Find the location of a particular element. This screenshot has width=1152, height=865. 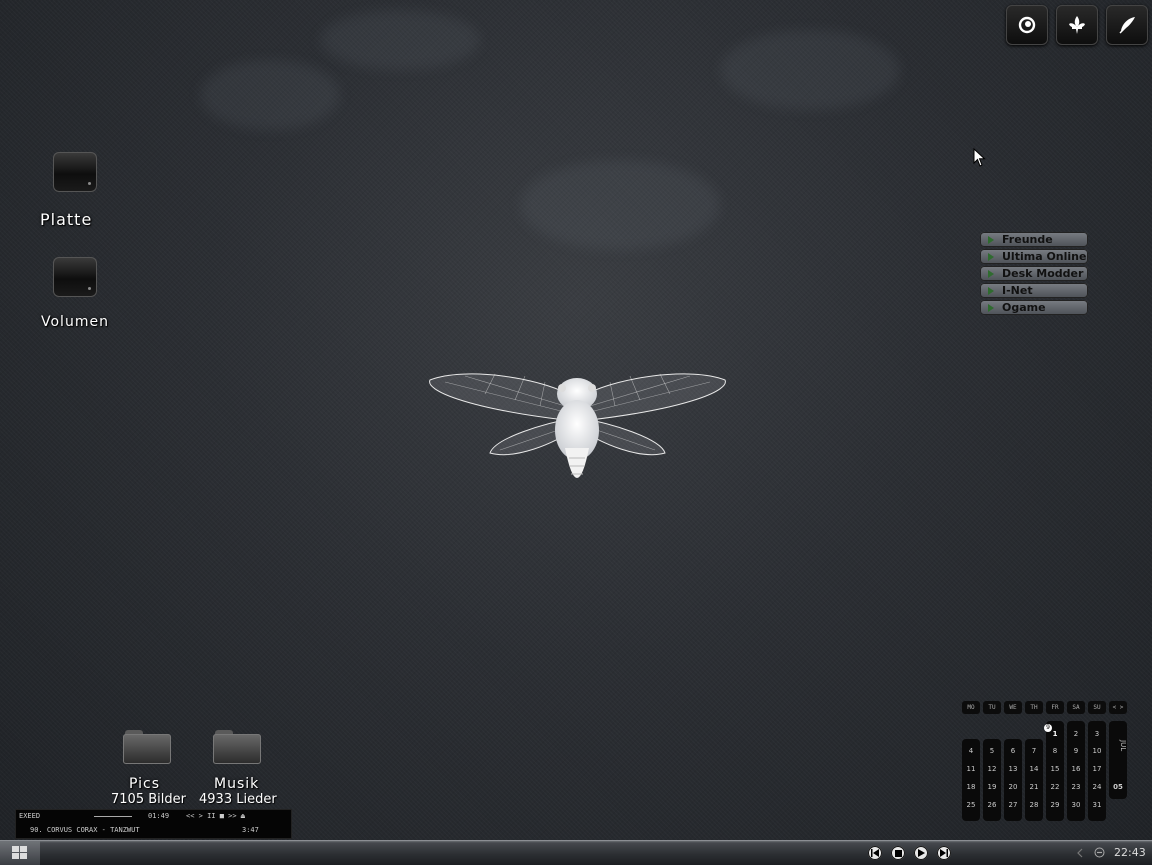

calendar-day: 17 is located at coordinates (1097, 769).